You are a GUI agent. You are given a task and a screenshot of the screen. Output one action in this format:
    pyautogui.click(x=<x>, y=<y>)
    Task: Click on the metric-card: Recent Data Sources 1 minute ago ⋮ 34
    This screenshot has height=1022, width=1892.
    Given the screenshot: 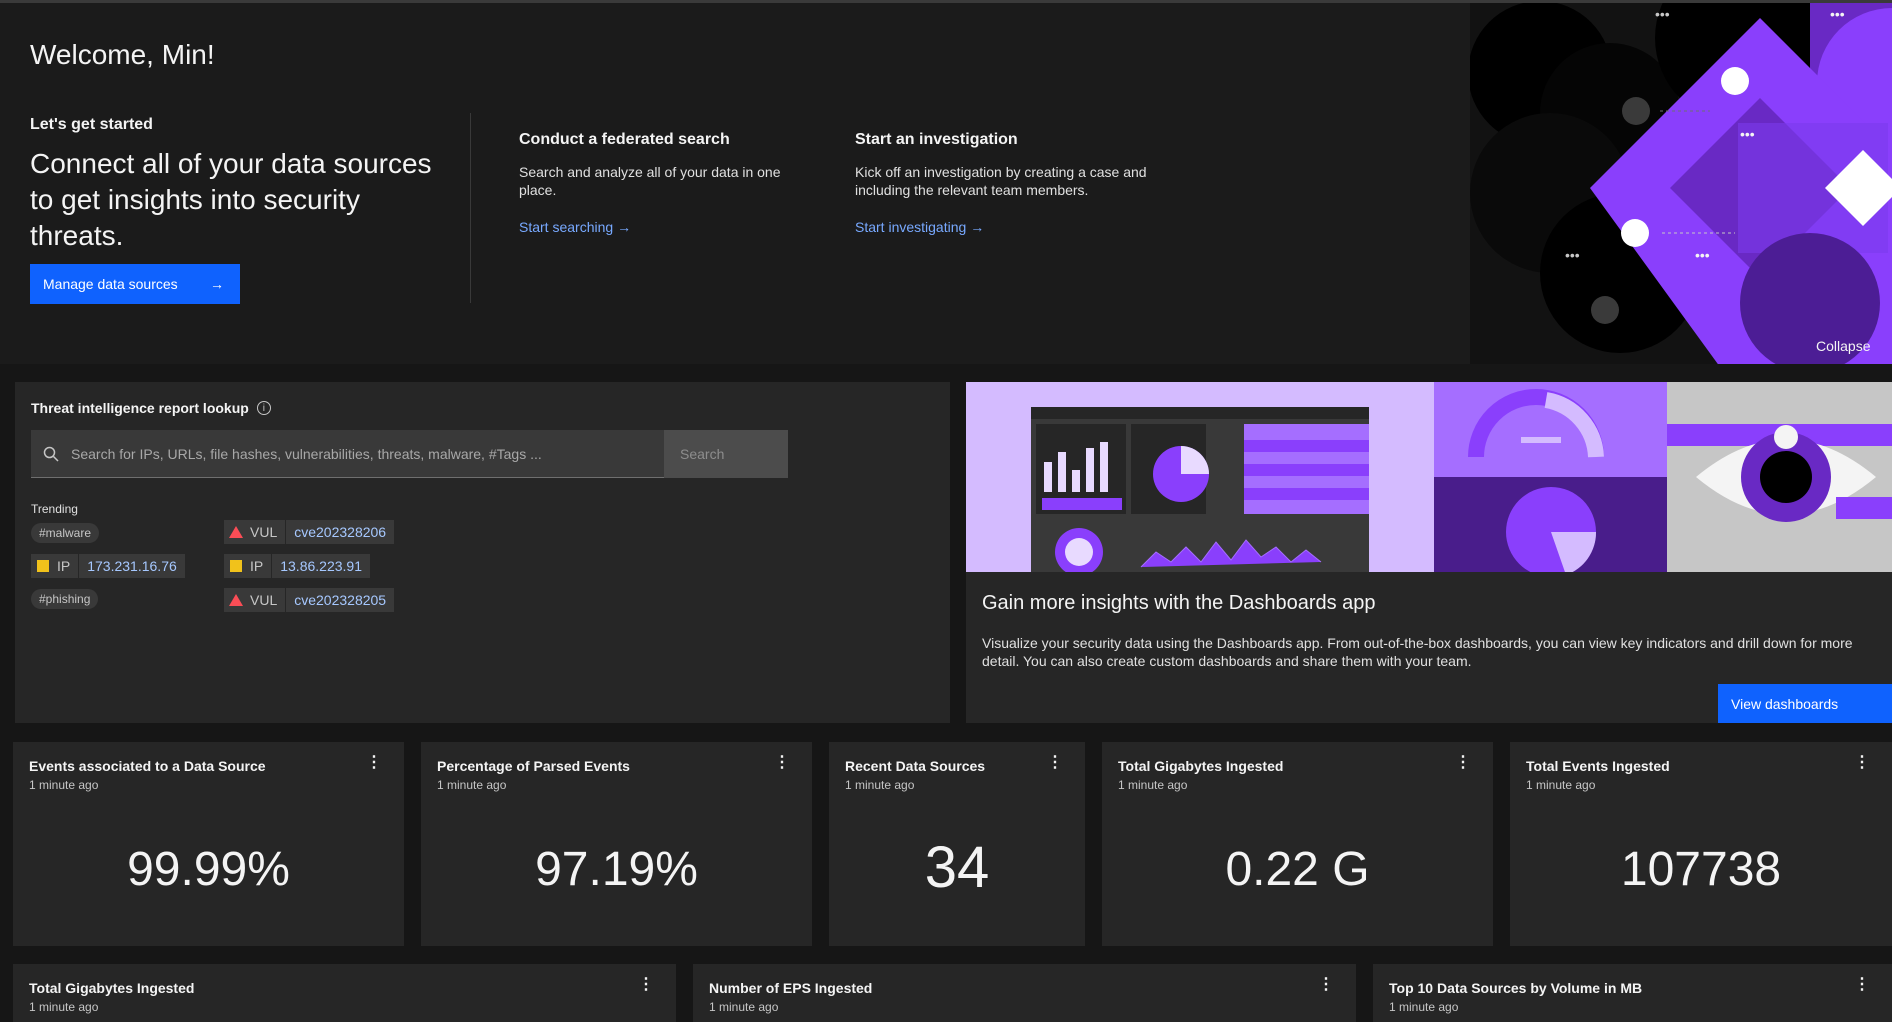 What is the action you would take?
    pyautogui.click(x=957, y=844)
    